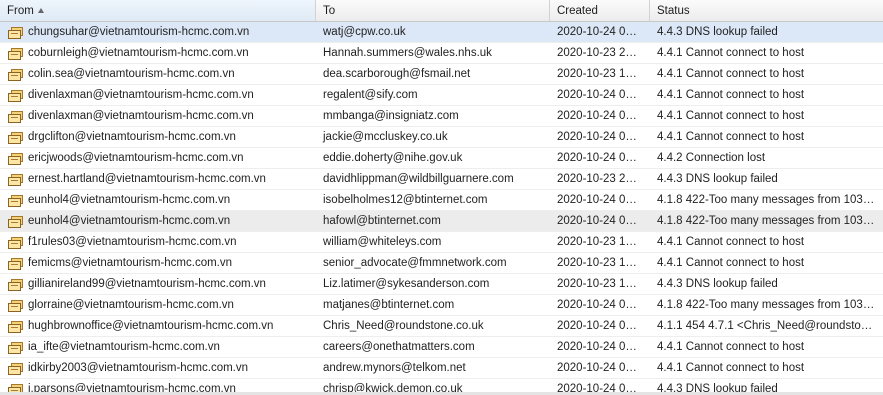 This screenshot has width=883, height=395. I want to click on from-address: idkirby2003@vietnamtourism-hcmc.com.vn, so click(138, 367).